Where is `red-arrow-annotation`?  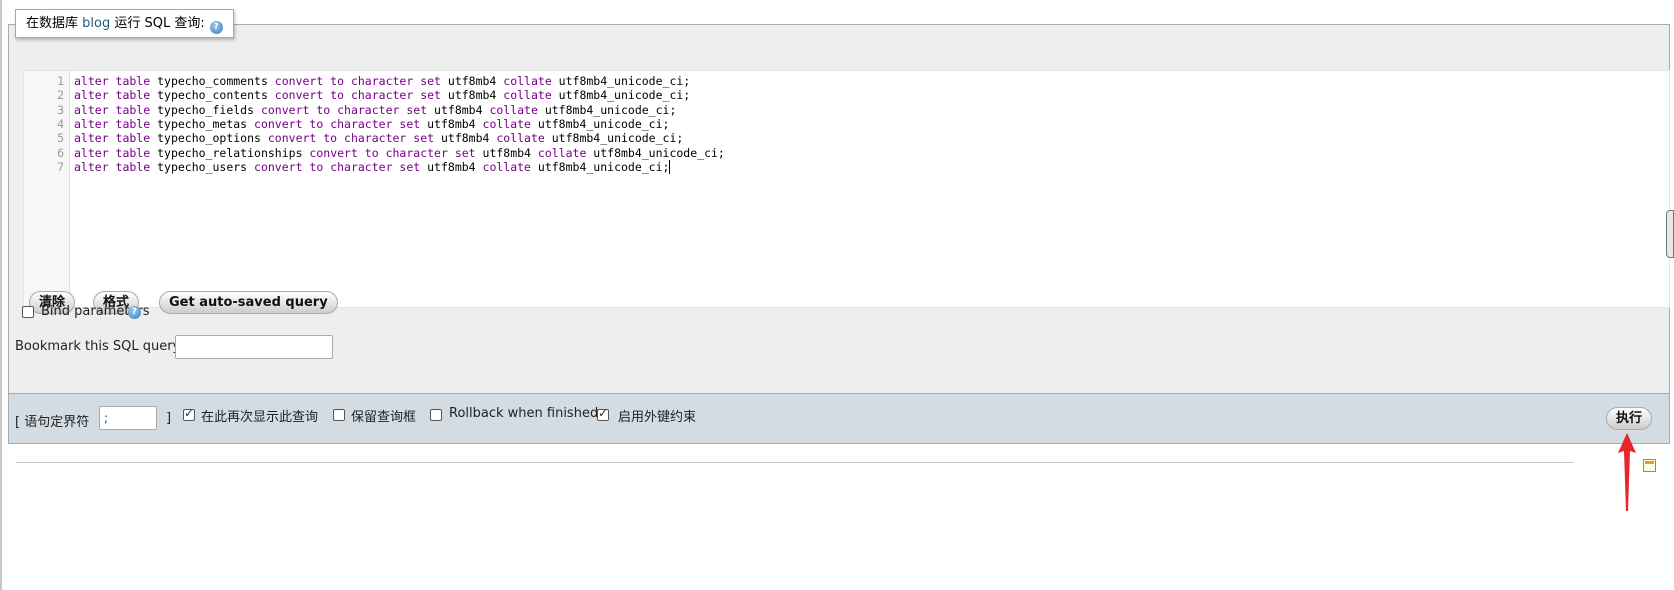
red-arrow-annotation is located at coordinates (1627, 472).